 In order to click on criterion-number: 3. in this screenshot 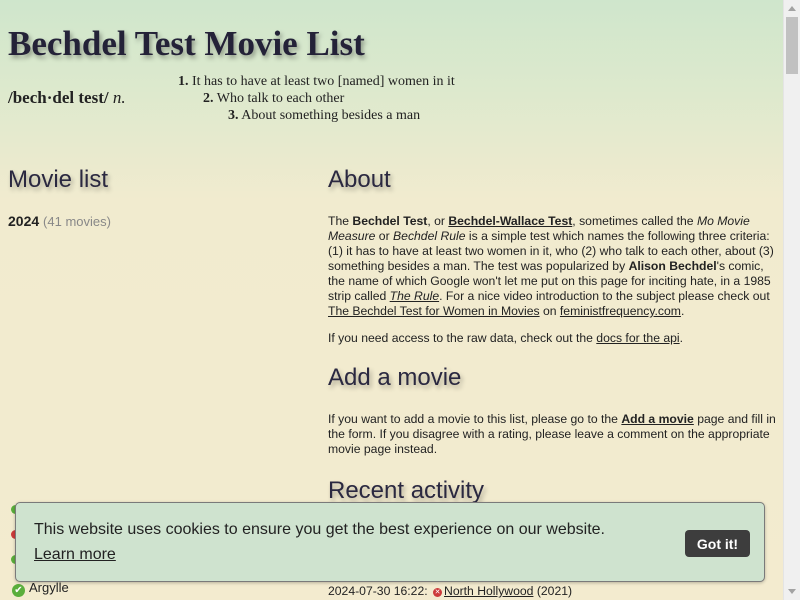, I will do `click(233, 115)`.